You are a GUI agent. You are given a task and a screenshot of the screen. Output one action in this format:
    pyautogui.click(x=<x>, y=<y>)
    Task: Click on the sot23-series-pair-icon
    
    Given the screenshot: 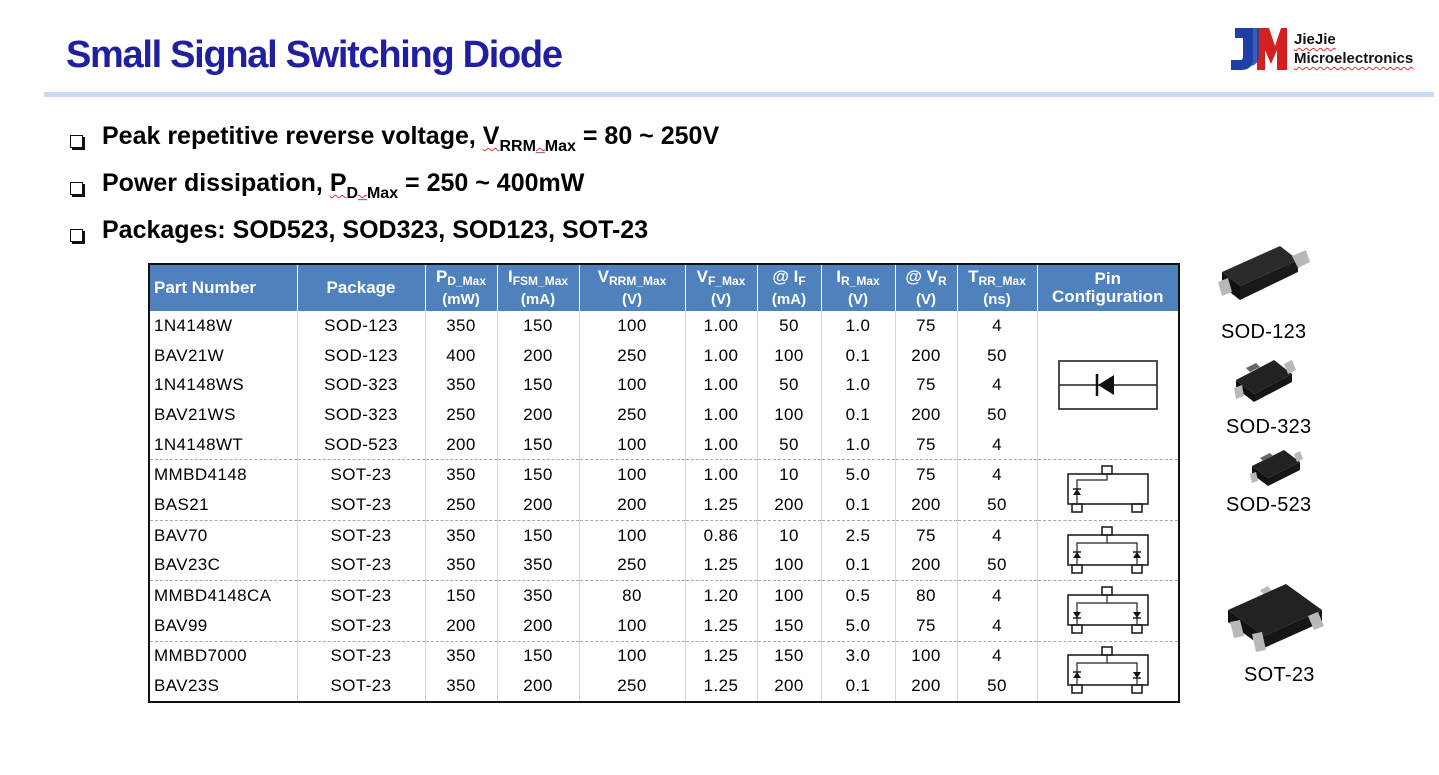 What is the action you would take?
    pyautogui.click(x=1107, y=670)
    